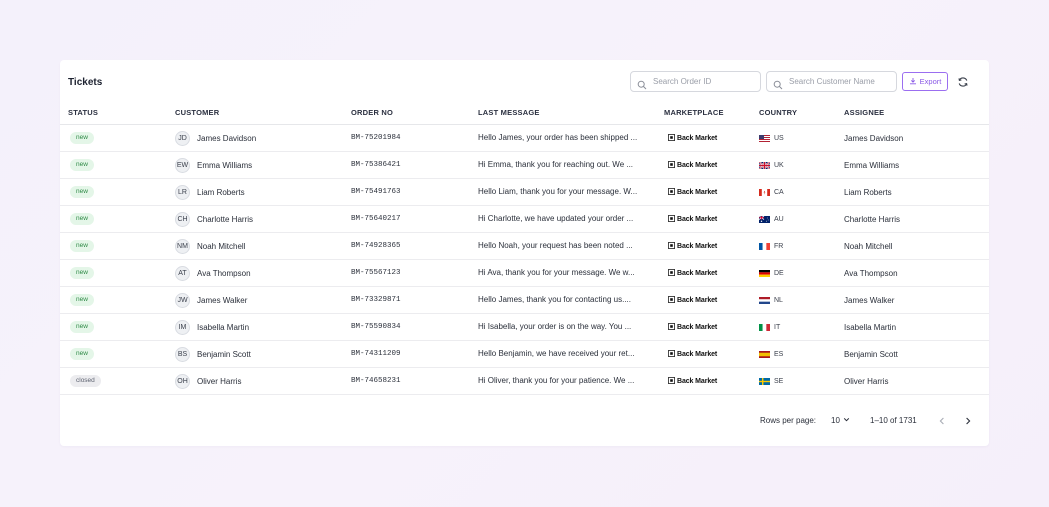  What do you see at coordinates (764, 138) in the screenshot?
I see `flag-us-icon` at bounding box center [764, 138].